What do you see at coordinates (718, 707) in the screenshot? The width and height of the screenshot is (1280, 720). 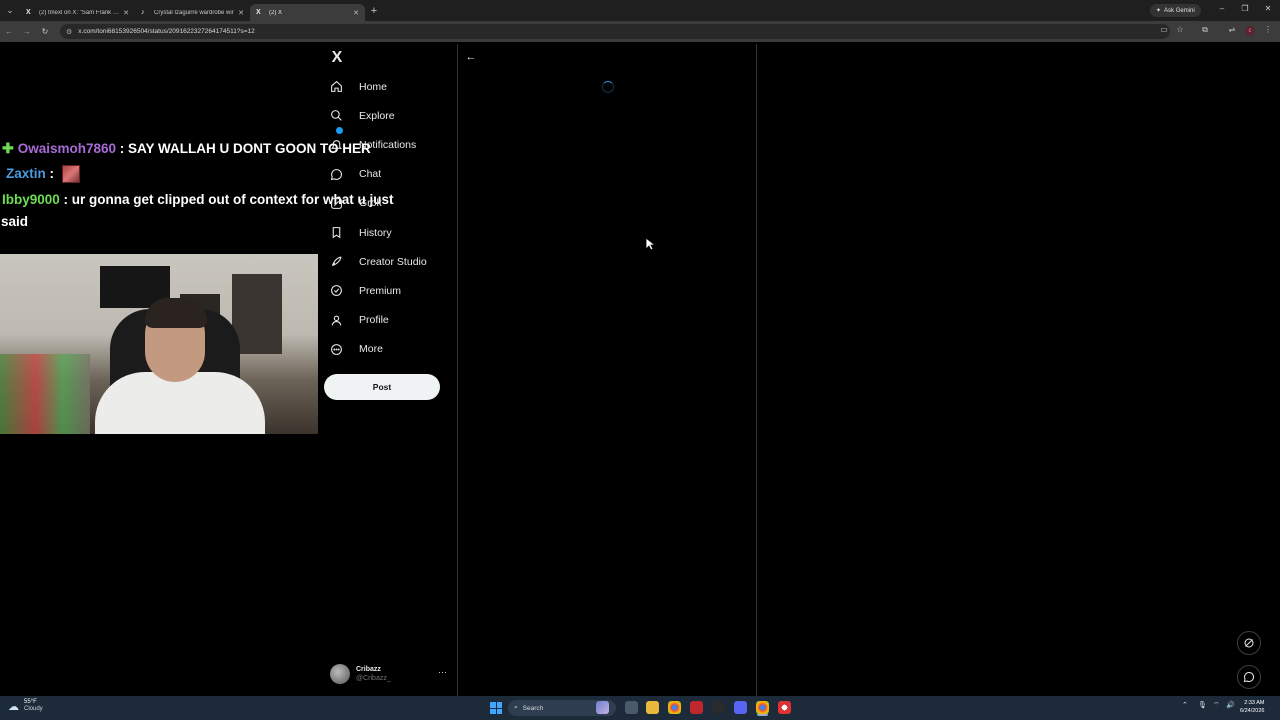 I see `app-github-icon` at bounding box center [718, 707].